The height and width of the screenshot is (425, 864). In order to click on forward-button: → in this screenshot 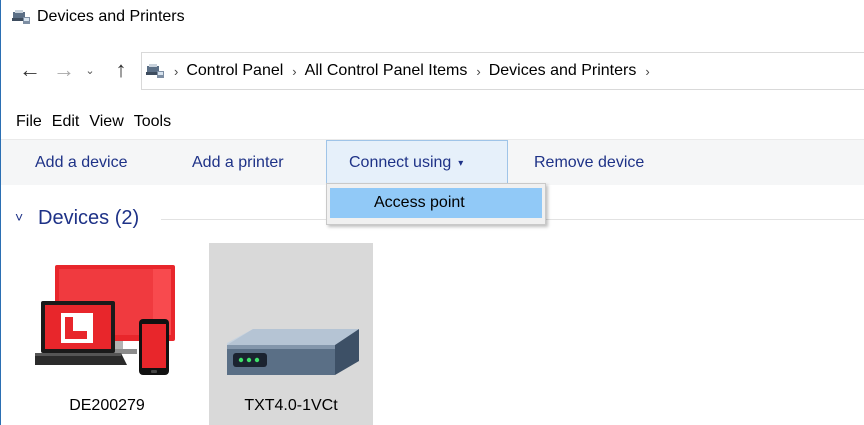, I will do `click(64, 70)`.